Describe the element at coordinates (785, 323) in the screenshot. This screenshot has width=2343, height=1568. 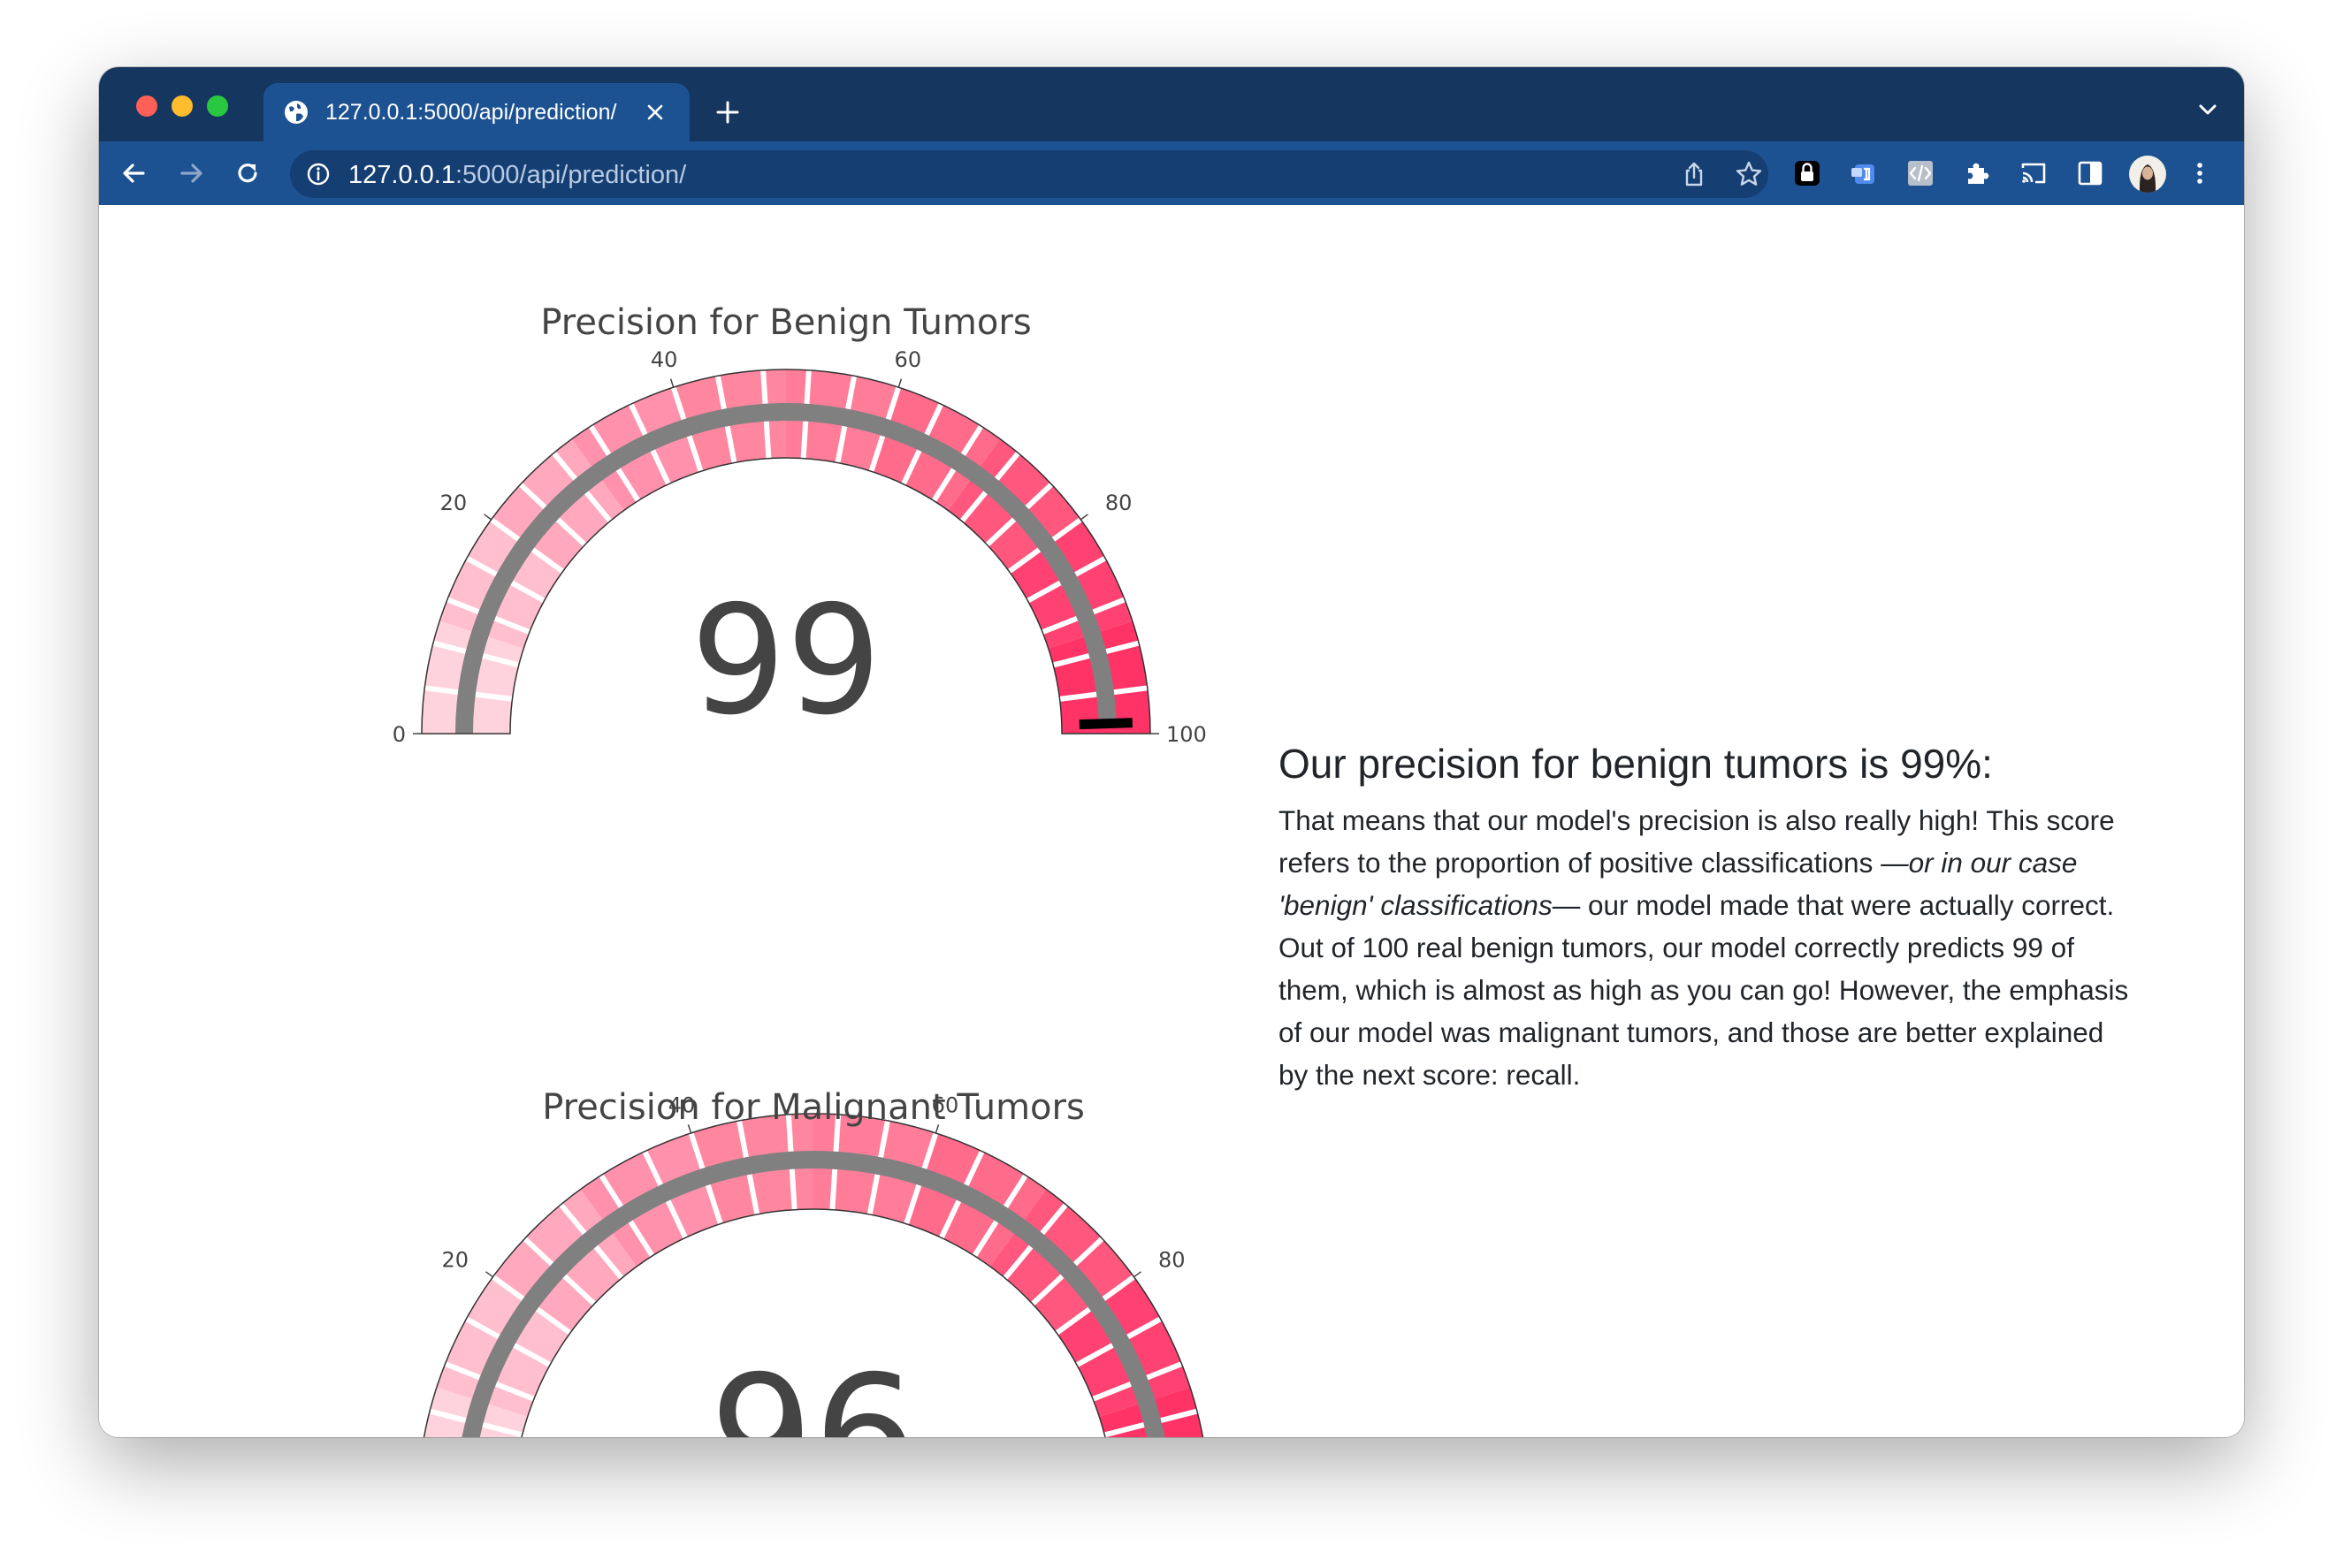
I see `gauge-title: Precision for Benign Tumors` at that location.